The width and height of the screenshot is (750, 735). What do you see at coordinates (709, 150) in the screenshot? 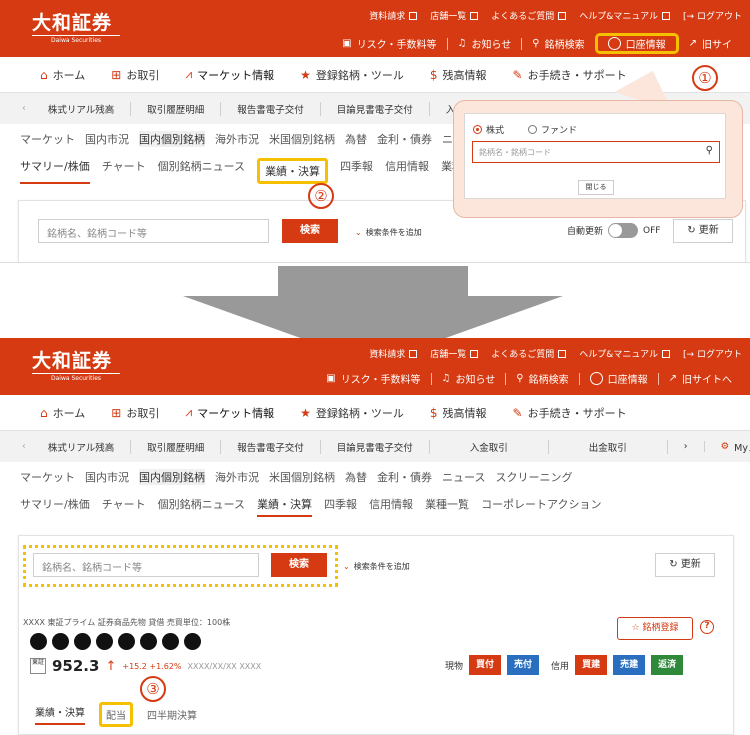
I see `search-icon: ⚲` at bounding box center [709, 150].